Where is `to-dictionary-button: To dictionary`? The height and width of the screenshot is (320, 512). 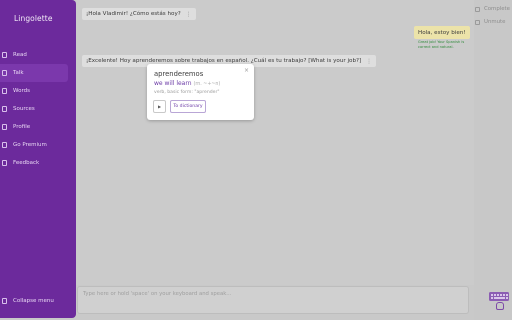
to-dictionary-button: To dictionary is located at coordinates (188, 106).